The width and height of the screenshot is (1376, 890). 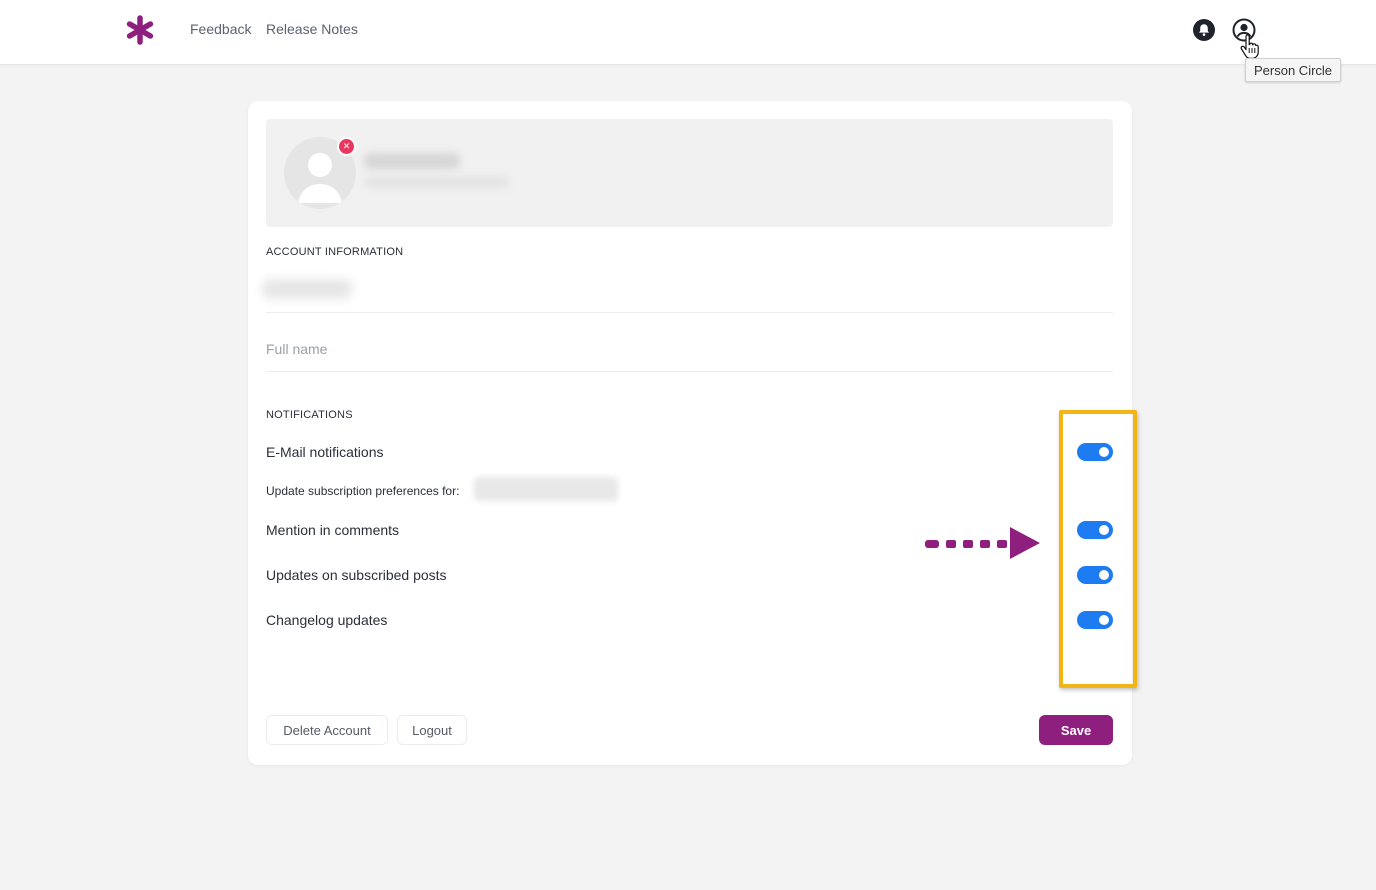 I want to click on account-information-heading: ACCOUNT INFORMATION, so click(x=335, y=252).